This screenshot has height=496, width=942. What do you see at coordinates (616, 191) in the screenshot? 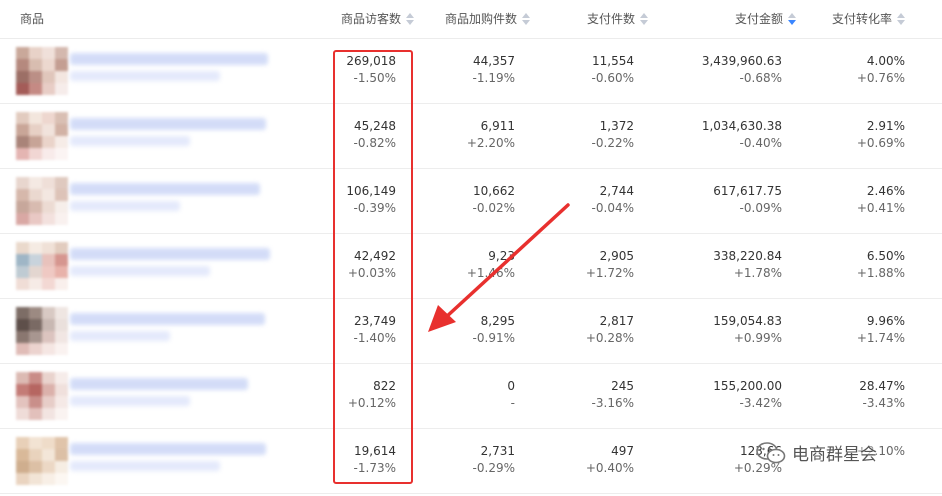
I see `metric-value: 2,744` at bounding box center [616, 191].